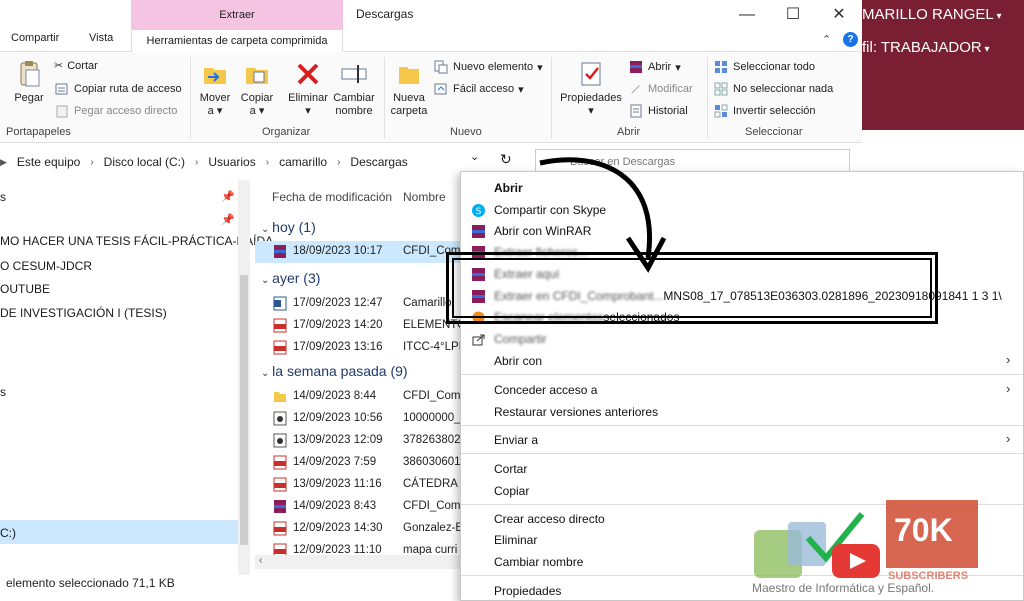 This screenshot has width=1024, height=601. What do you see at coordinates (843, 588) in the screenshot?
I see `channel-name: Maestro de Informática y Español.` at bounding box center [843, 588].